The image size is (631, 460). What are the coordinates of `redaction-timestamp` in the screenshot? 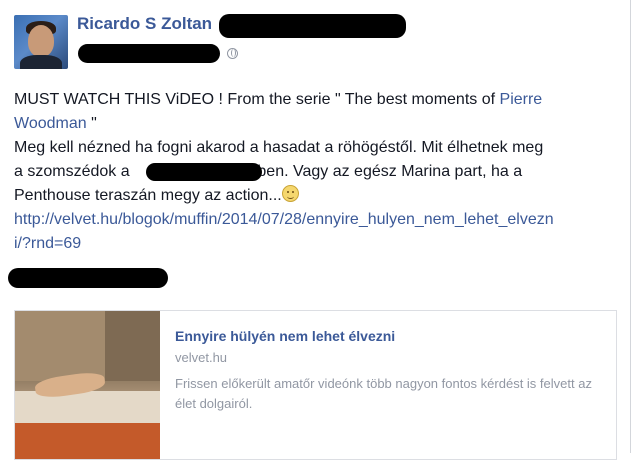 It's located at (149, 53).